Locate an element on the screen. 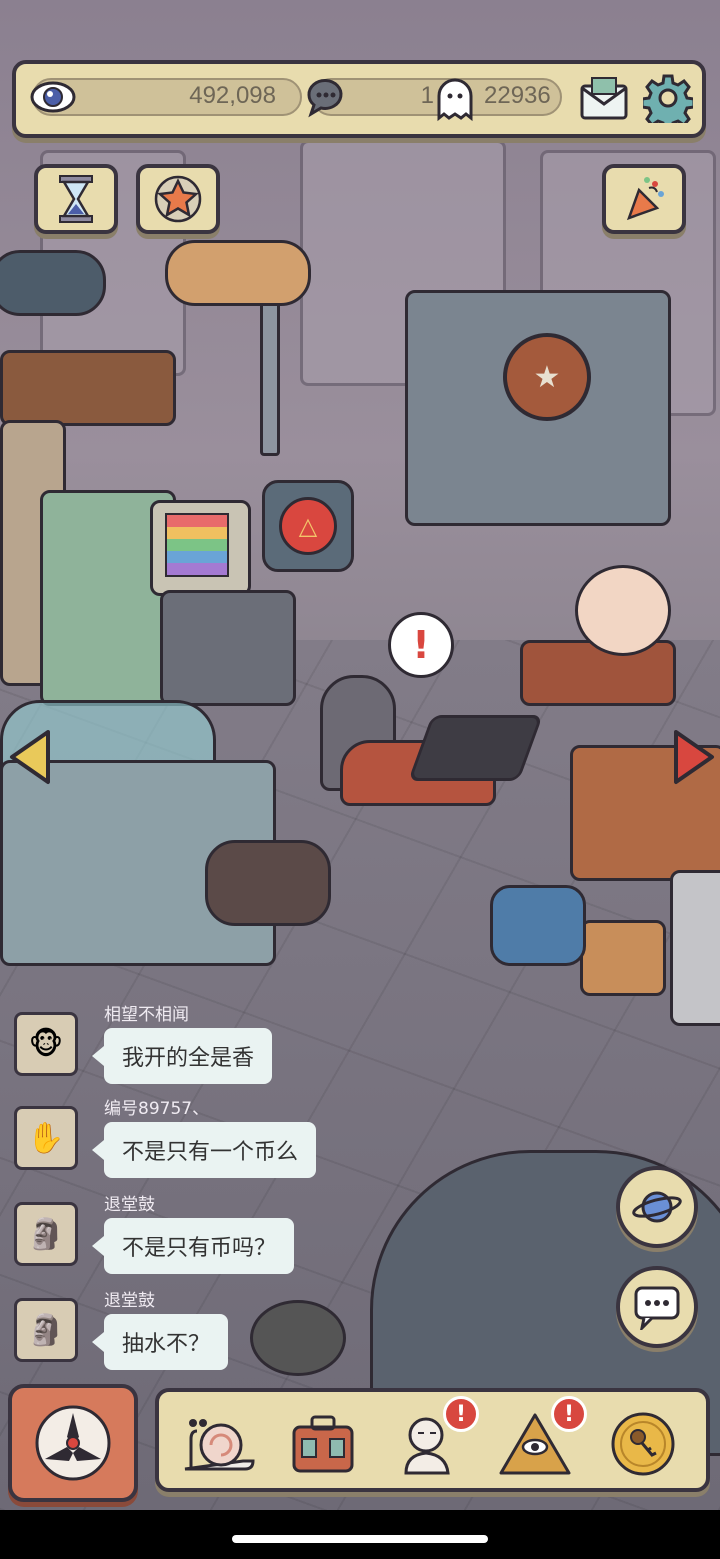 The height and width of the screenshot is (1559, 720). bucket is located at coordinates (298, 1338).